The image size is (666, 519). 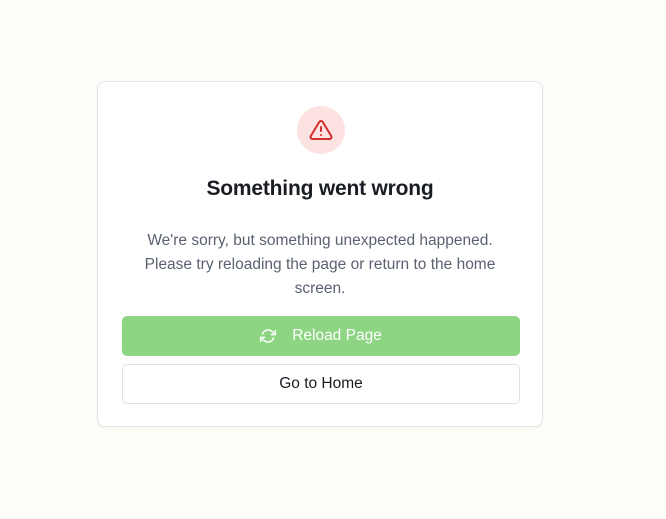 I want to click on go-to-home-button: Go to Home, so click(x=321, y=384).